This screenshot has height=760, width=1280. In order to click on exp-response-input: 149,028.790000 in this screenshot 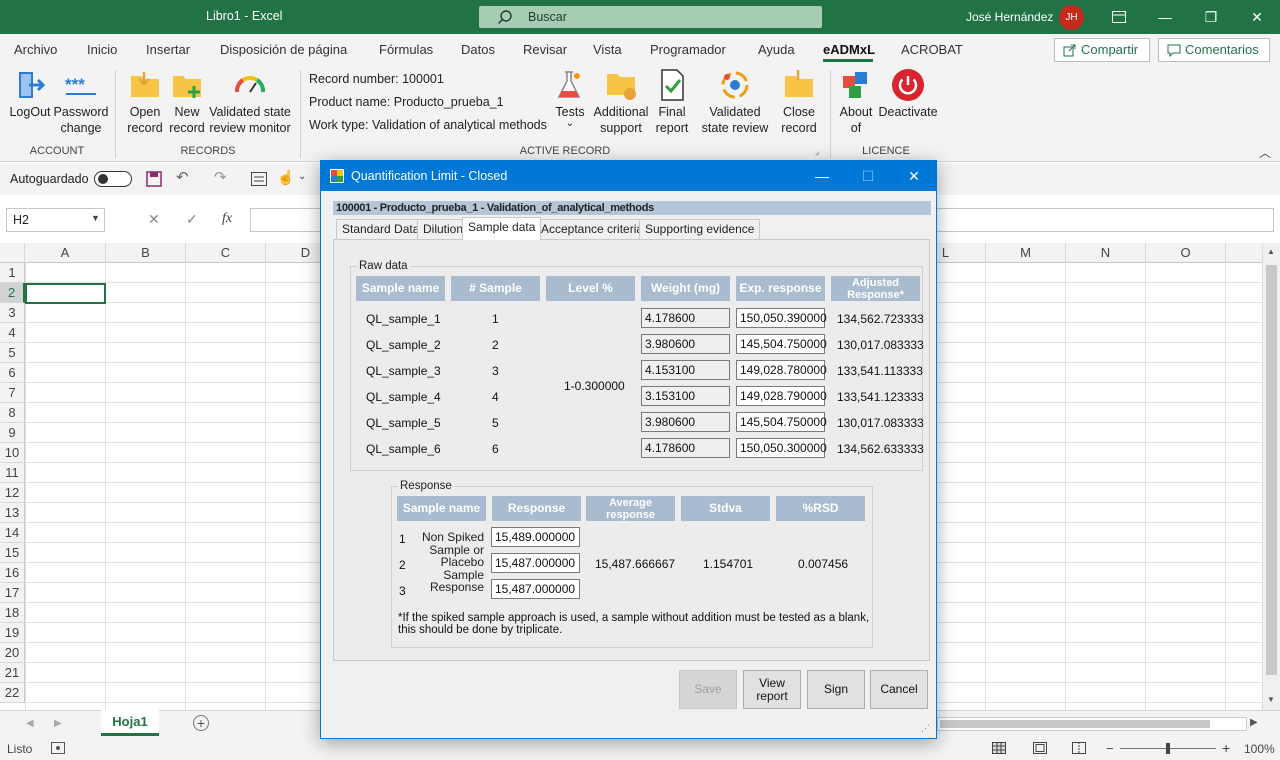, I will do `click(781, 396)`.